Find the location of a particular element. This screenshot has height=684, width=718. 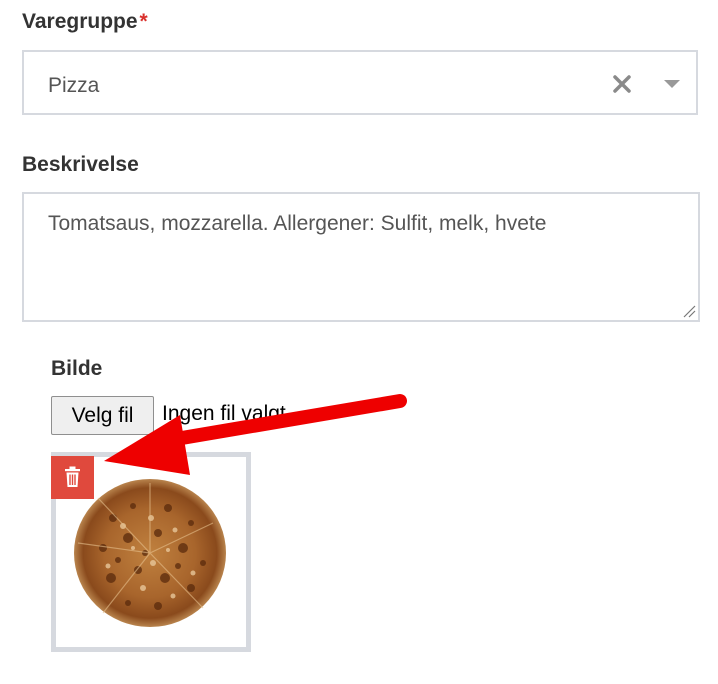

delete-image-button is located at coordinates (72, 477).